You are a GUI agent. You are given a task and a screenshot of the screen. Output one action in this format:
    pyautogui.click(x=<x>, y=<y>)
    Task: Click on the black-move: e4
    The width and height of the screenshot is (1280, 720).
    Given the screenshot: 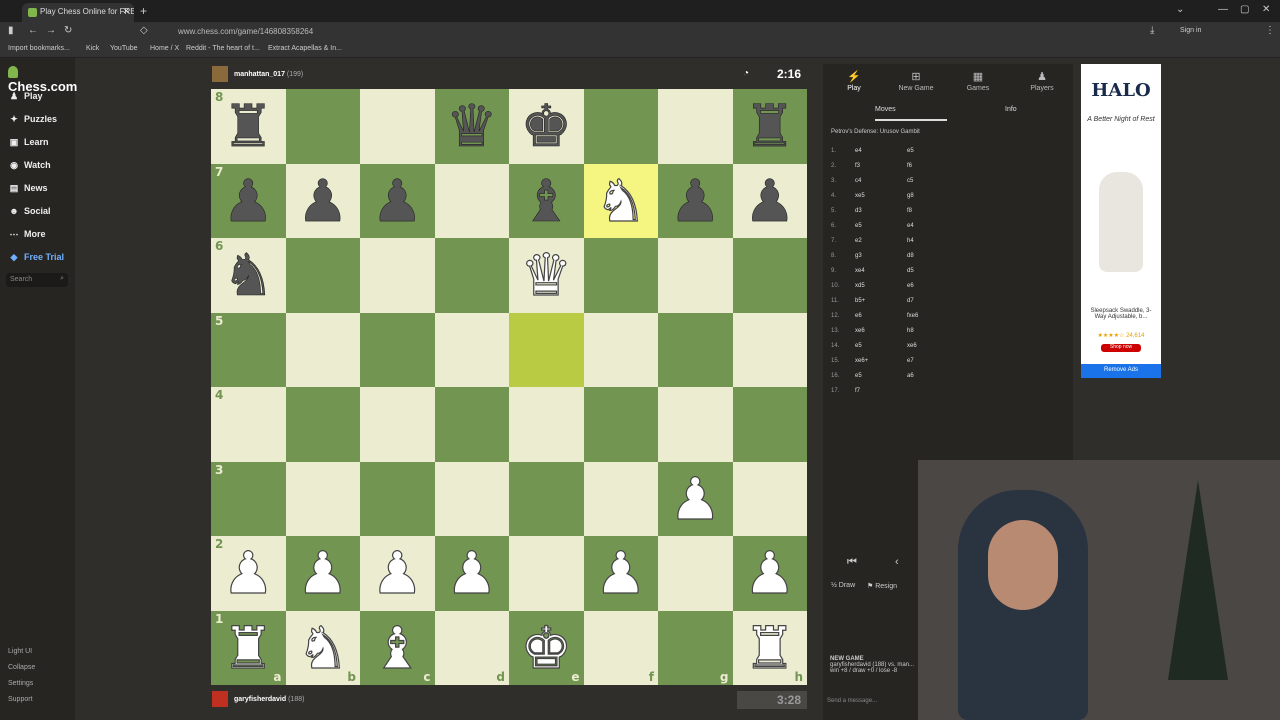 What is the action you would take?
    pyautogui.click(x=910, y=226)
    